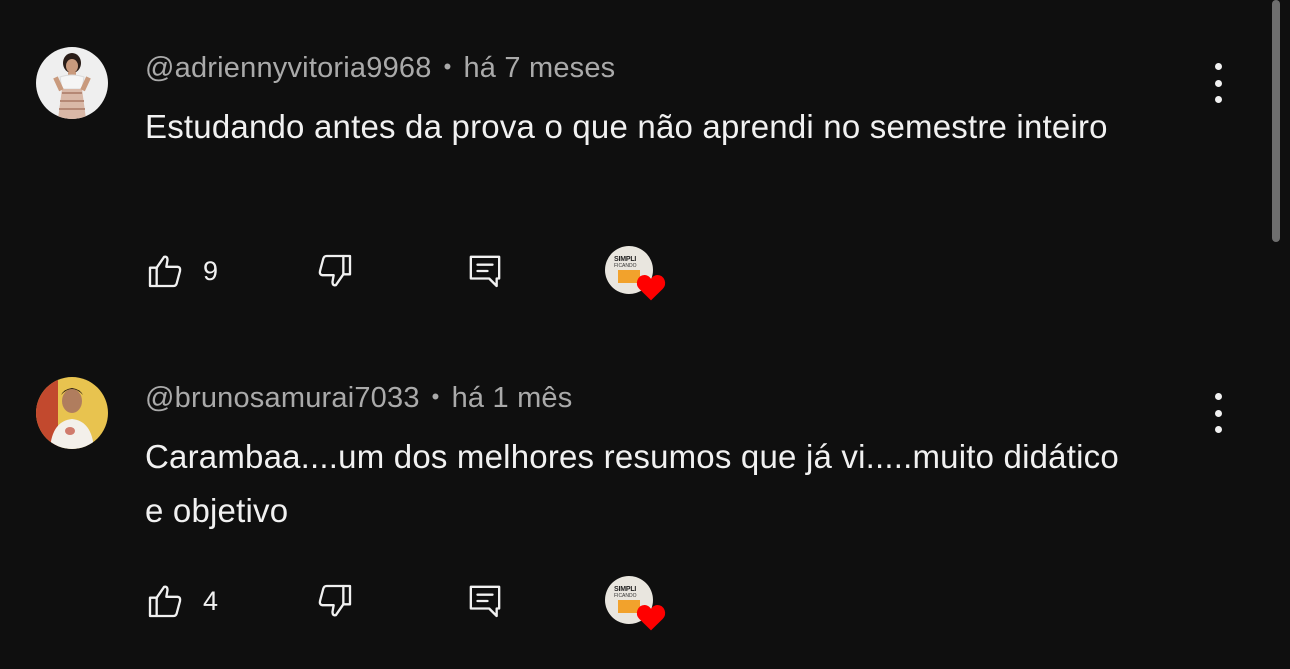 The width and height of the screenshot is (1290, 669). I want to click on comment-time: há 7 meses, so click(539, 68).